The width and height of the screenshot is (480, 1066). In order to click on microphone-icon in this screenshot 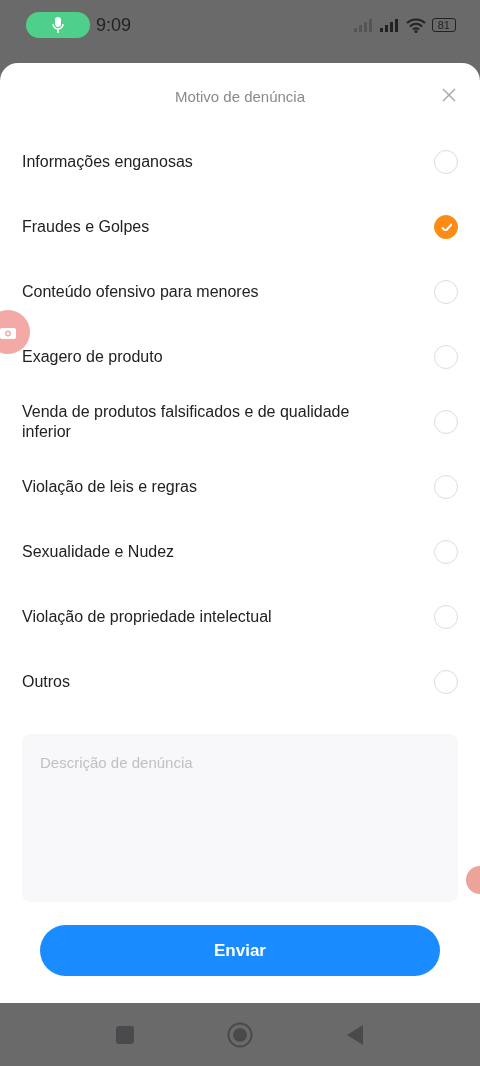, I will do `click(58, 25)`.